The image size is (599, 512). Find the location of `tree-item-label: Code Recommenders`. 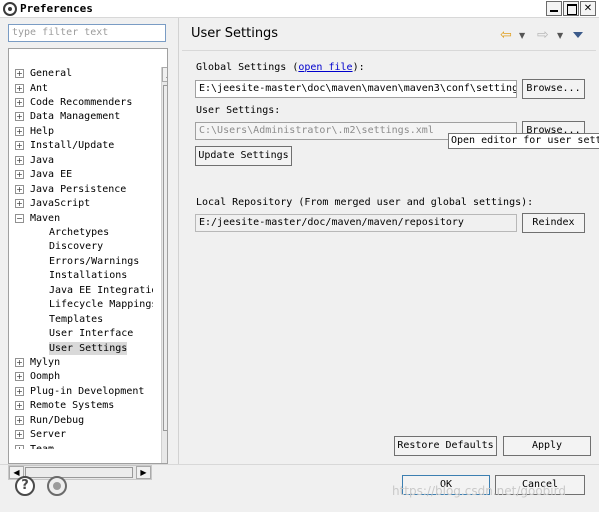

tree-item-label: Code Recommenders is located at coordinates (81, 102).